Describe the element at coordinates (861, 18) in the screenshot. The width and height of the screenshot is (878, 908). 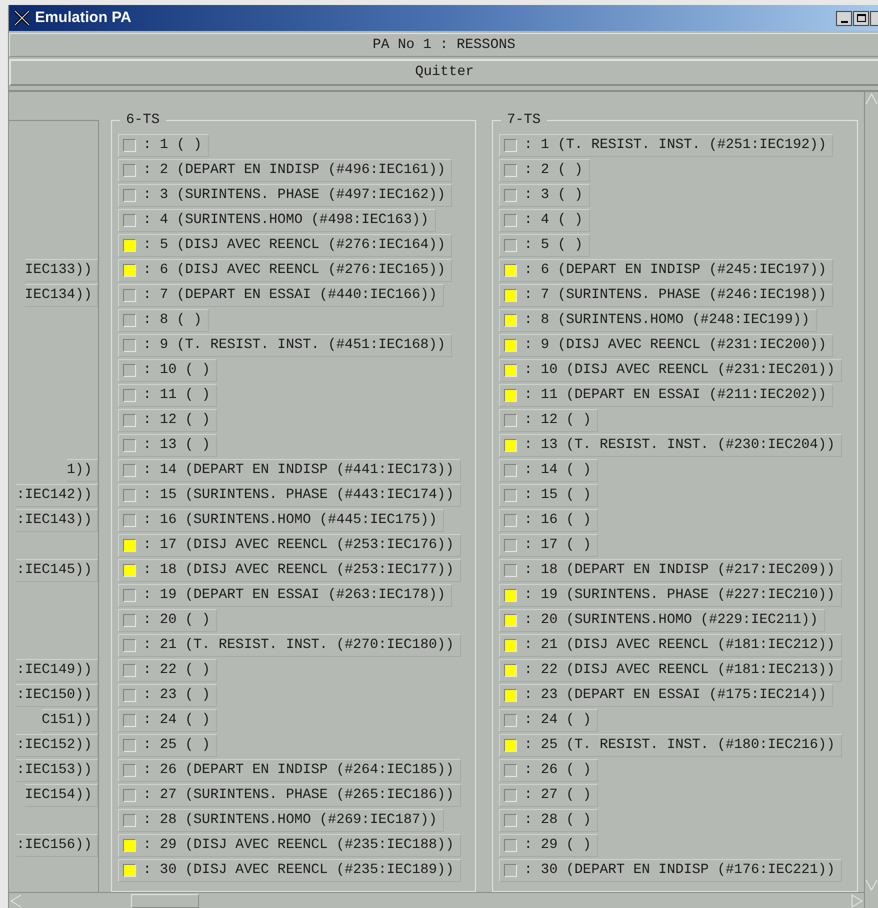
I see `maximize-icon` at that location.